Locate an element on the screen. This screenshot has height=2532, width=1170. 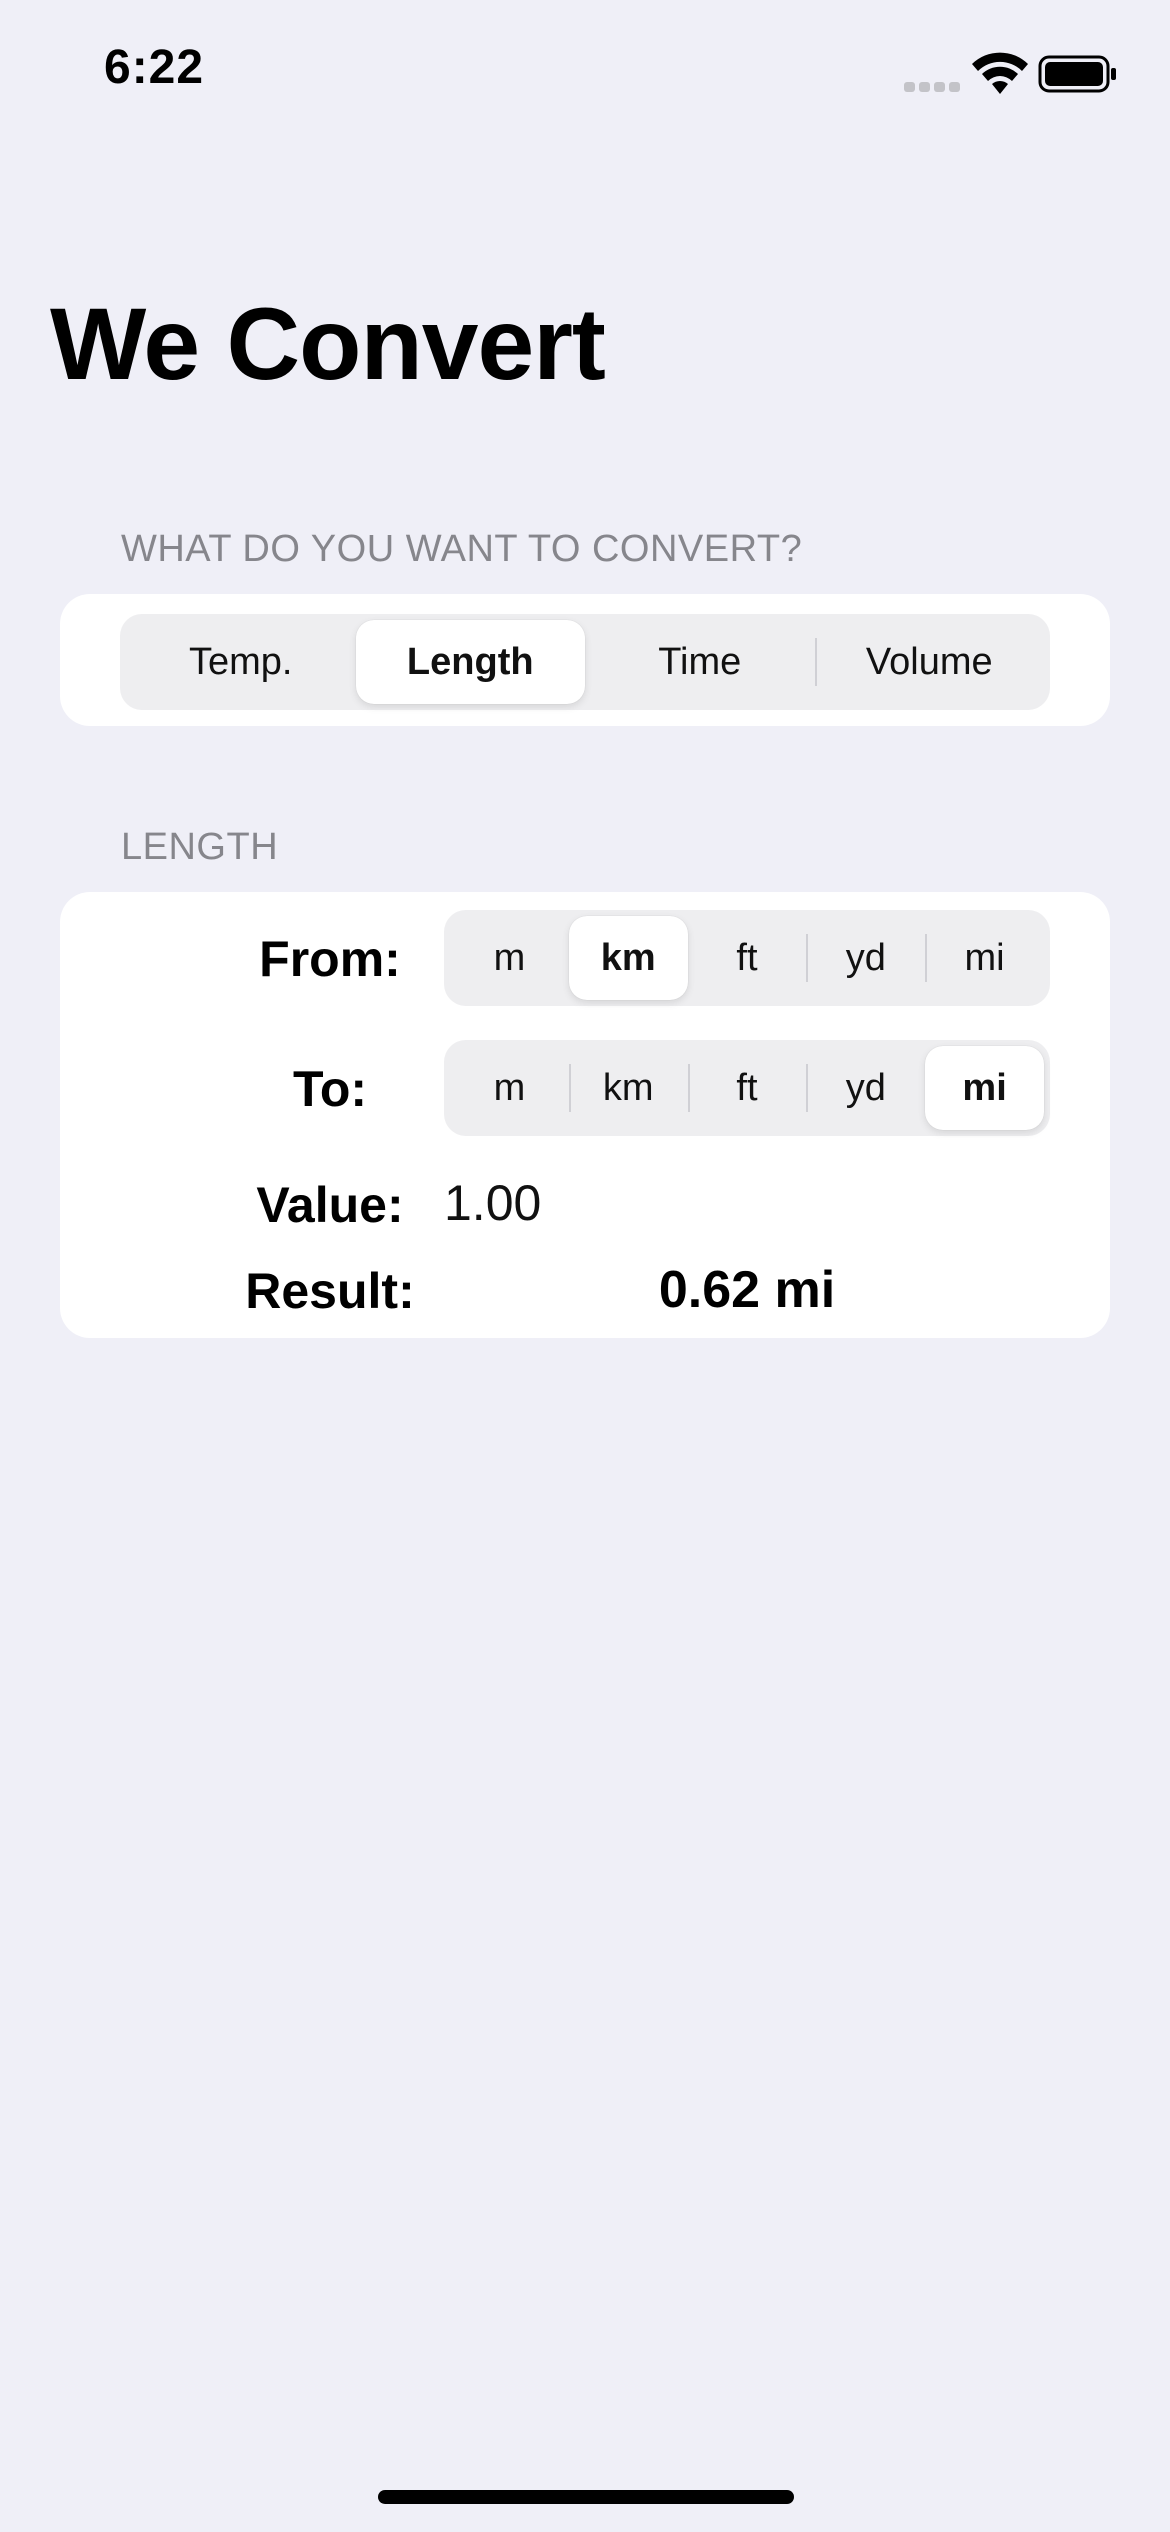
from-unit-m: m is located at coordinates (509, 958).